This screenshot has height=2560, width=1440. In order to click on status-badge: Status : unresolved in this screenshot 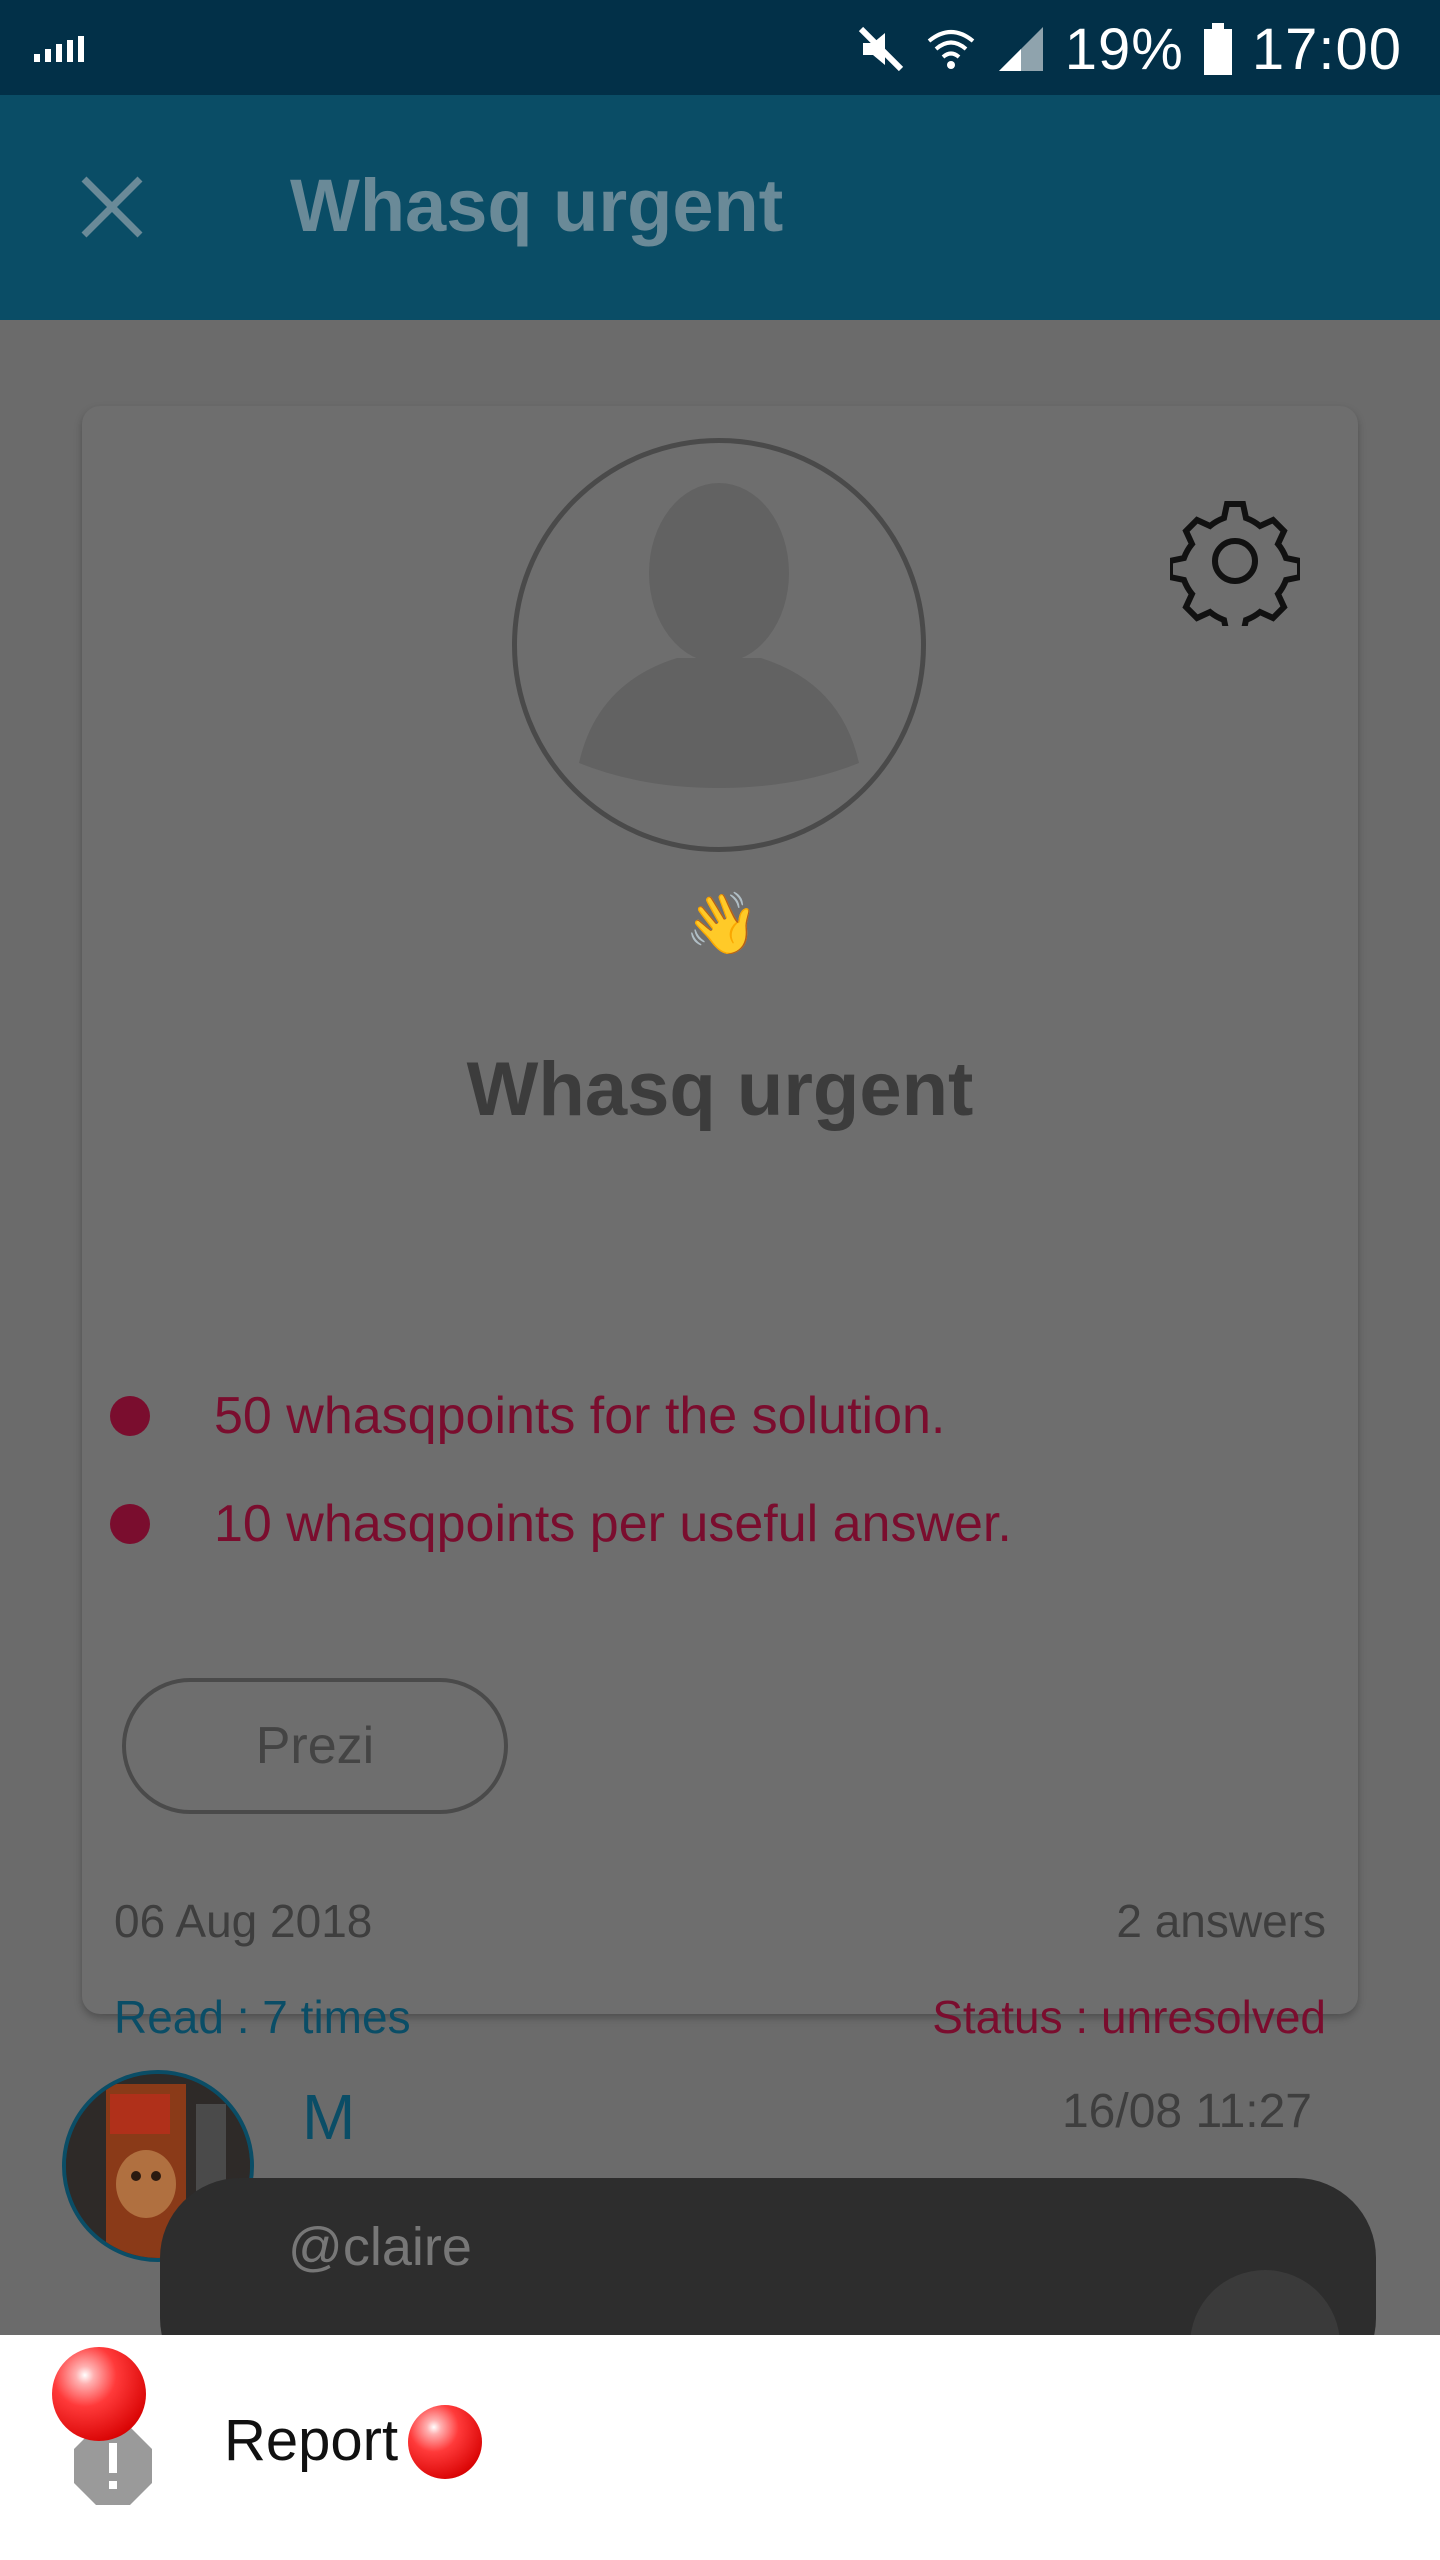, I will do `click(1129, 2017)`.